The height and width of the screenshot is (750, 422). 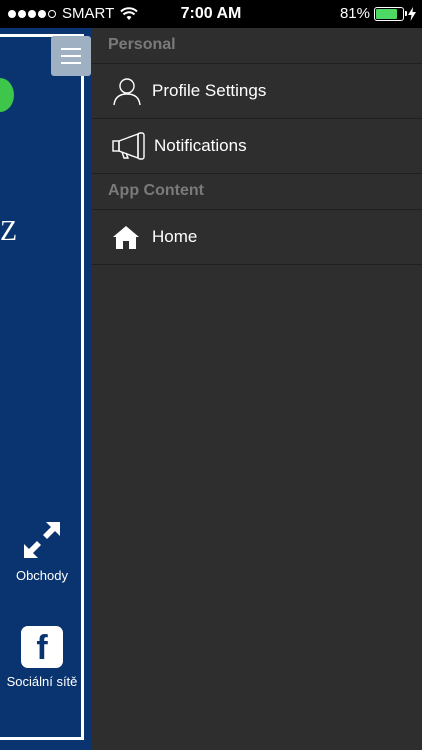 What do you see at coordinates (175, 236) in the screenshot?
I see `menu-item-label: Home` at bounding box center [175, 236].